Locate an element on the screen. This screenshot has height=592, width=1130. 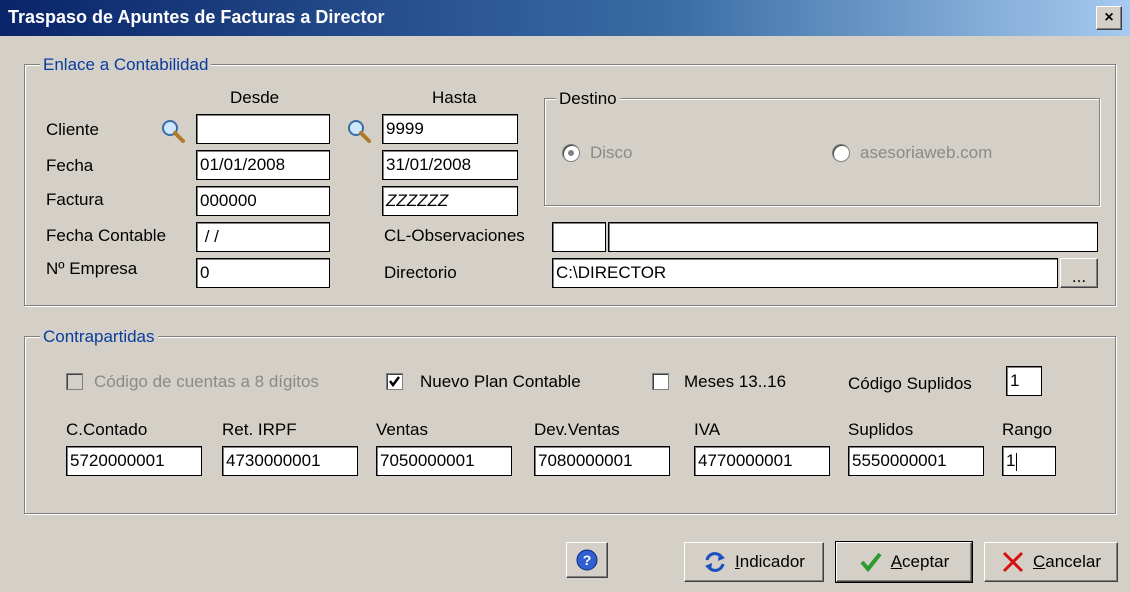
radio-asesoriaweb-button is located at coordinates (841, 153).